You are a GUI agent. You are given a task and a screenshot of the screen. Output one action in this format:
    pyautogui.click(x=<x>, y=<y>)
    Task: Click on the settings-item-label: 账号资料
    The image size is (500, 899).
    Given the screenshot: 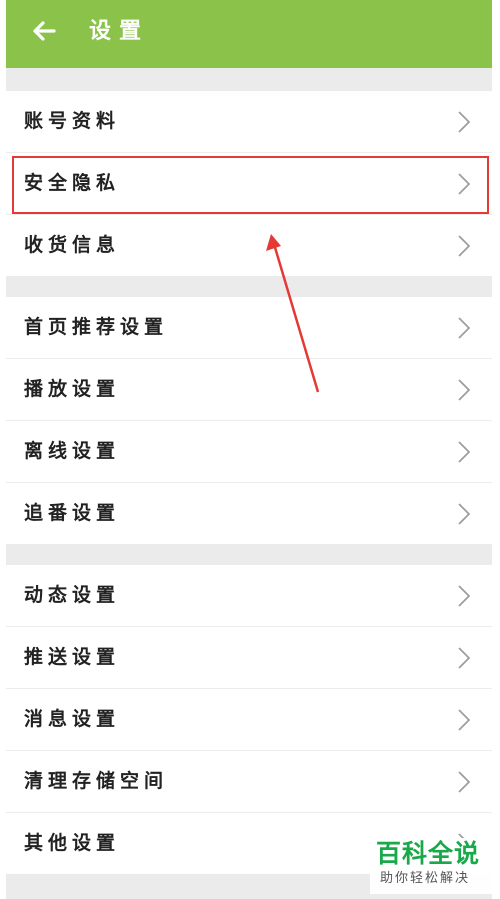 What is the action you would take?
    pyautogui.click(x=72, y=121)
    